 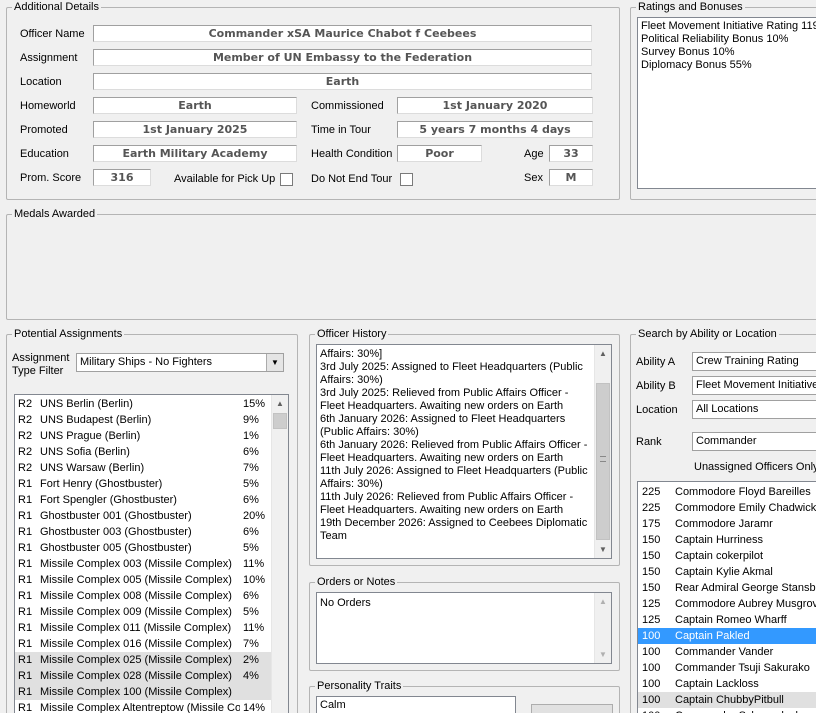 What do you see at coordinates (347, 106) in the screenshot?
I see `commissioned-label: Commissioned` at bounding box center [347, 106].